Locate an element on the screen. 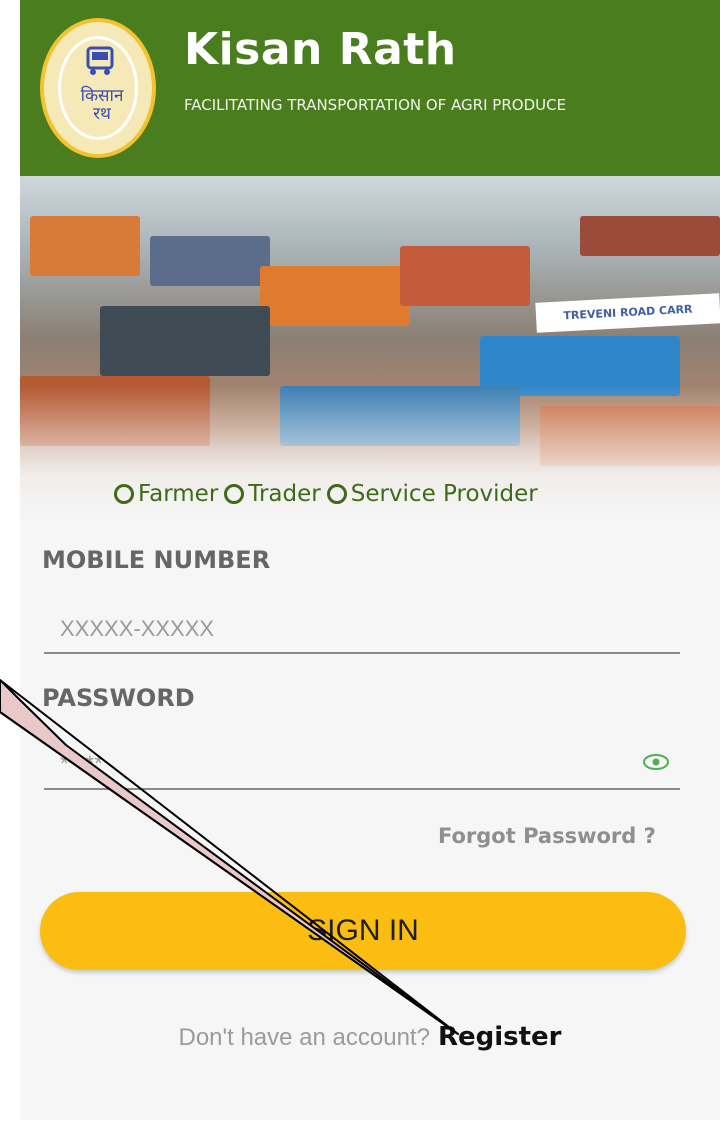  role-selector: Farmer Trader Service Provider is located at coordinates (409, 494).